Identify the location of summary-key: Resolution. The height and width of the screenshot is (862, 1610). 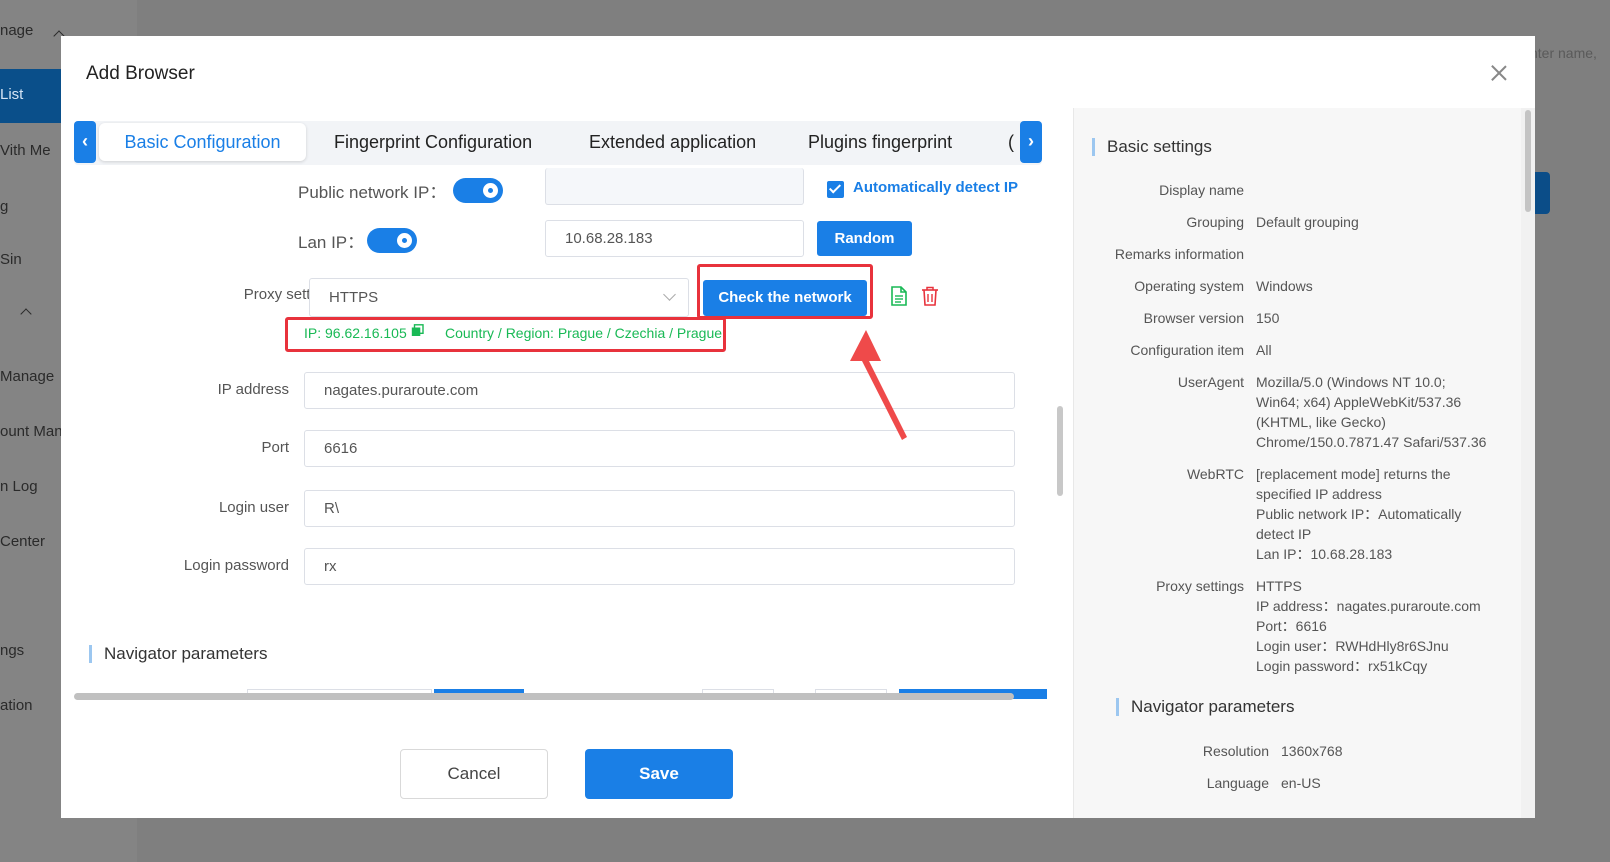
(1235, 751).